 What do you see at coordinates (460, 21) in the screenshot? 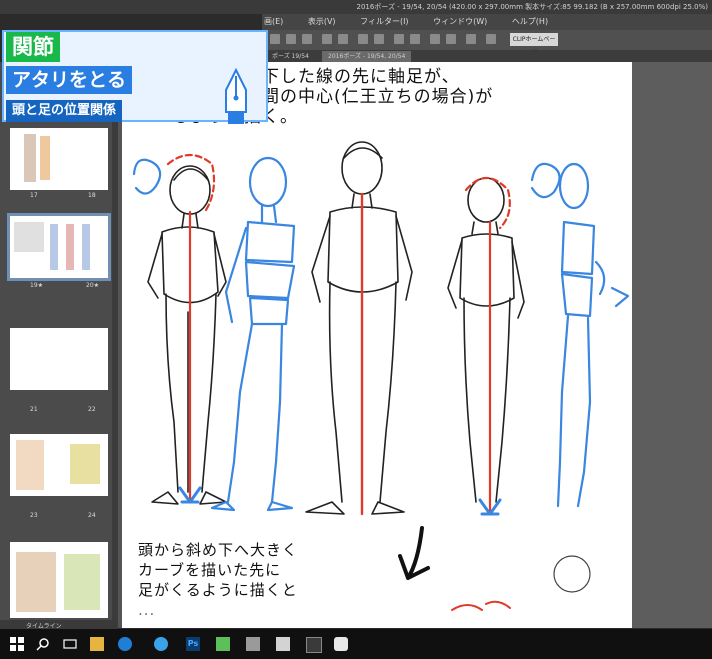
I see `menu-item-window: ウィンドウ(W)` at bounding box center [460, 21].